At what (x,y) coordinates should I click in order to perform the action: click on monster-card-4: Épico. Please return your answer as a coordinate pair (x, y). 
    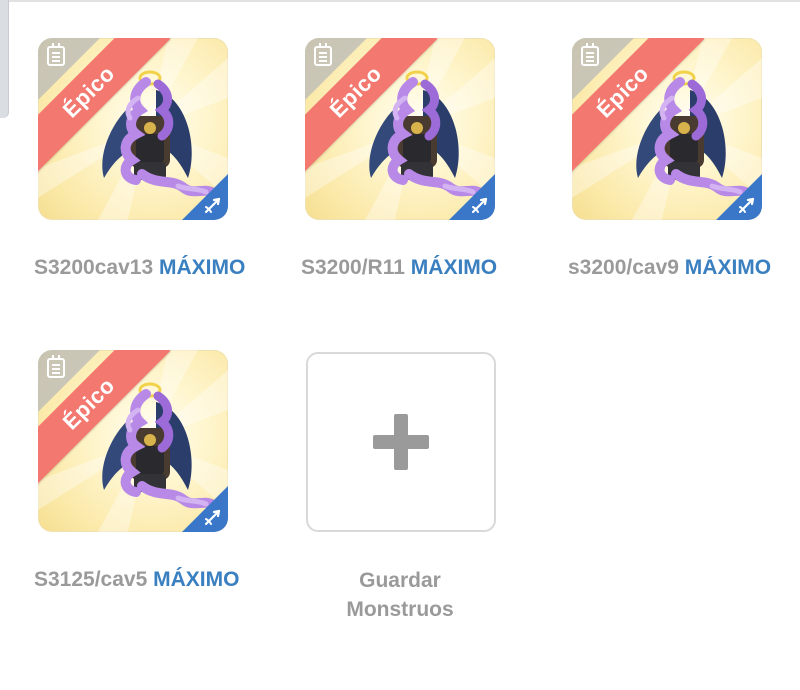
    Looking at the image, I should click on (133, 441).